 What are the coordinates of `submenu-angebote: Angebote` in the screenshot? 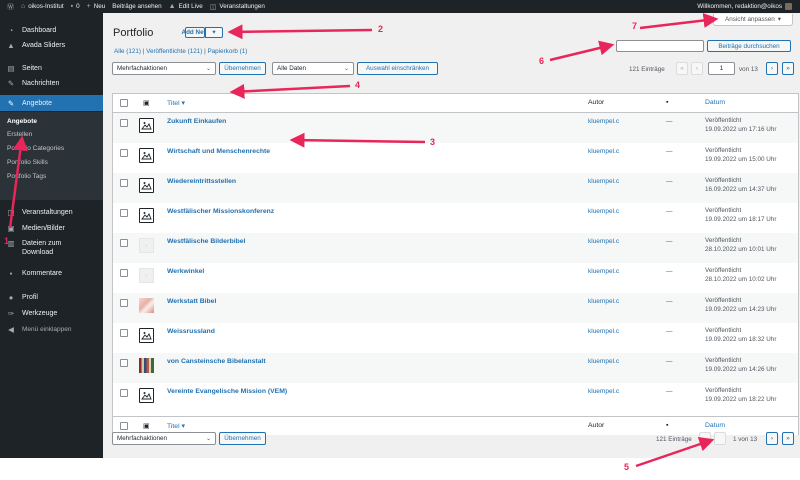 It's located at (22, 121).